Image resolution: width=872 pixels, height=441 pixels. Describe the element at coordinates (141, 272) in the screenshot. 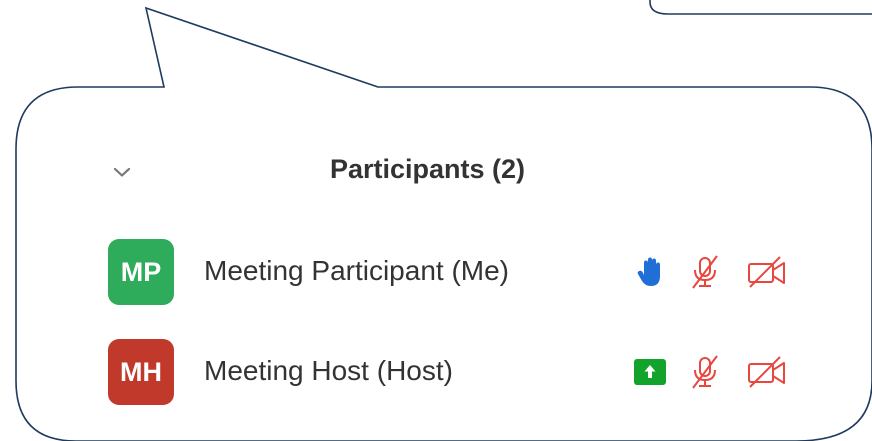

I see `avatar: MP` at that location.